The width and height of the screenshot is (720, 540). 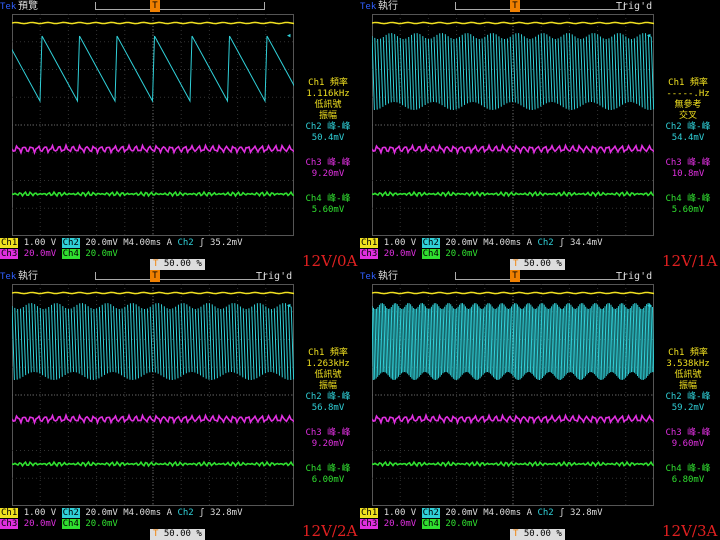 I want to click on acquisition-state: 預覽, so click(x=28, y=6).